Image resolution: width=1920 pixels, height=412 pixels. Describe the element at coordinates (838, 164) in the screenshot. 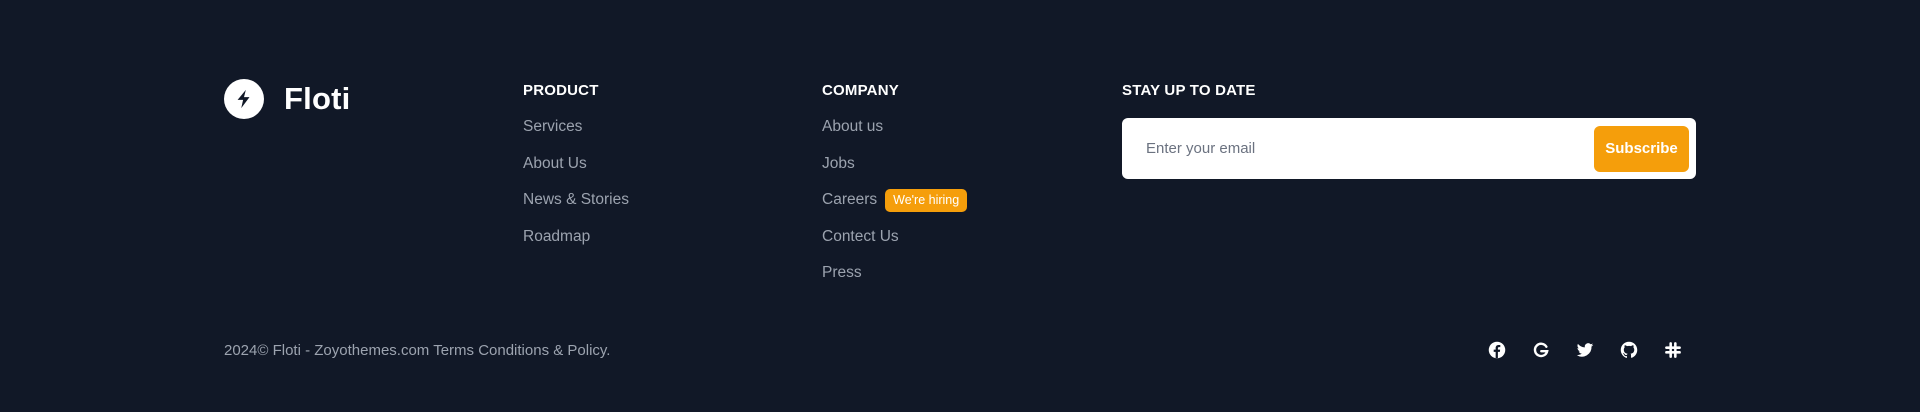

I see `footer-link-jobs: Jobs` at that location.